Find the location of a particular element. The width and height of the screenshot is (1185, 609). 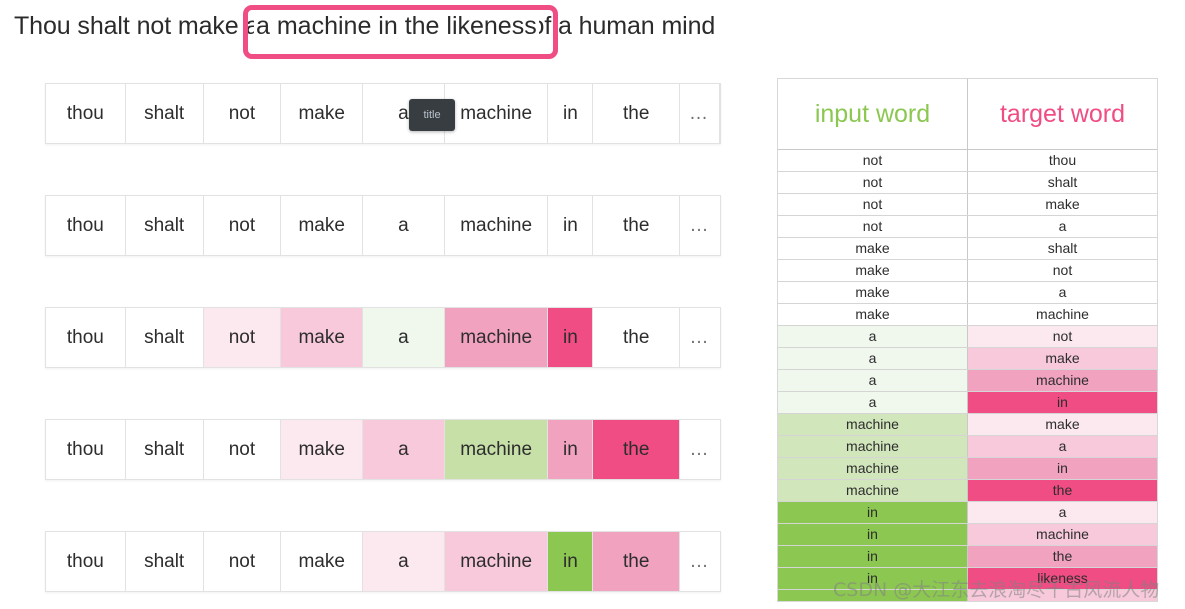

table-row: machine the is located at coordinates (967, 490).